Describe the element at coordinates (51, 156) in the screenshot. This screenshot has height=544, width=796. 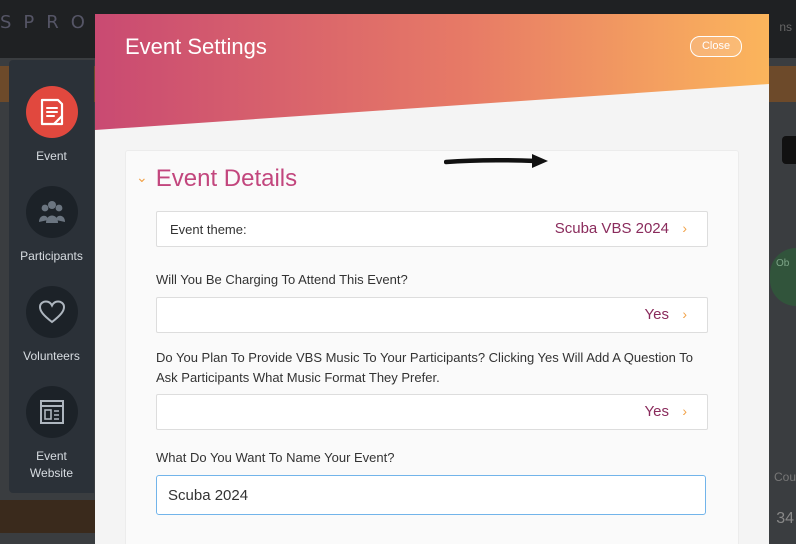
I see `sidebar-item-label: Event` at that location.